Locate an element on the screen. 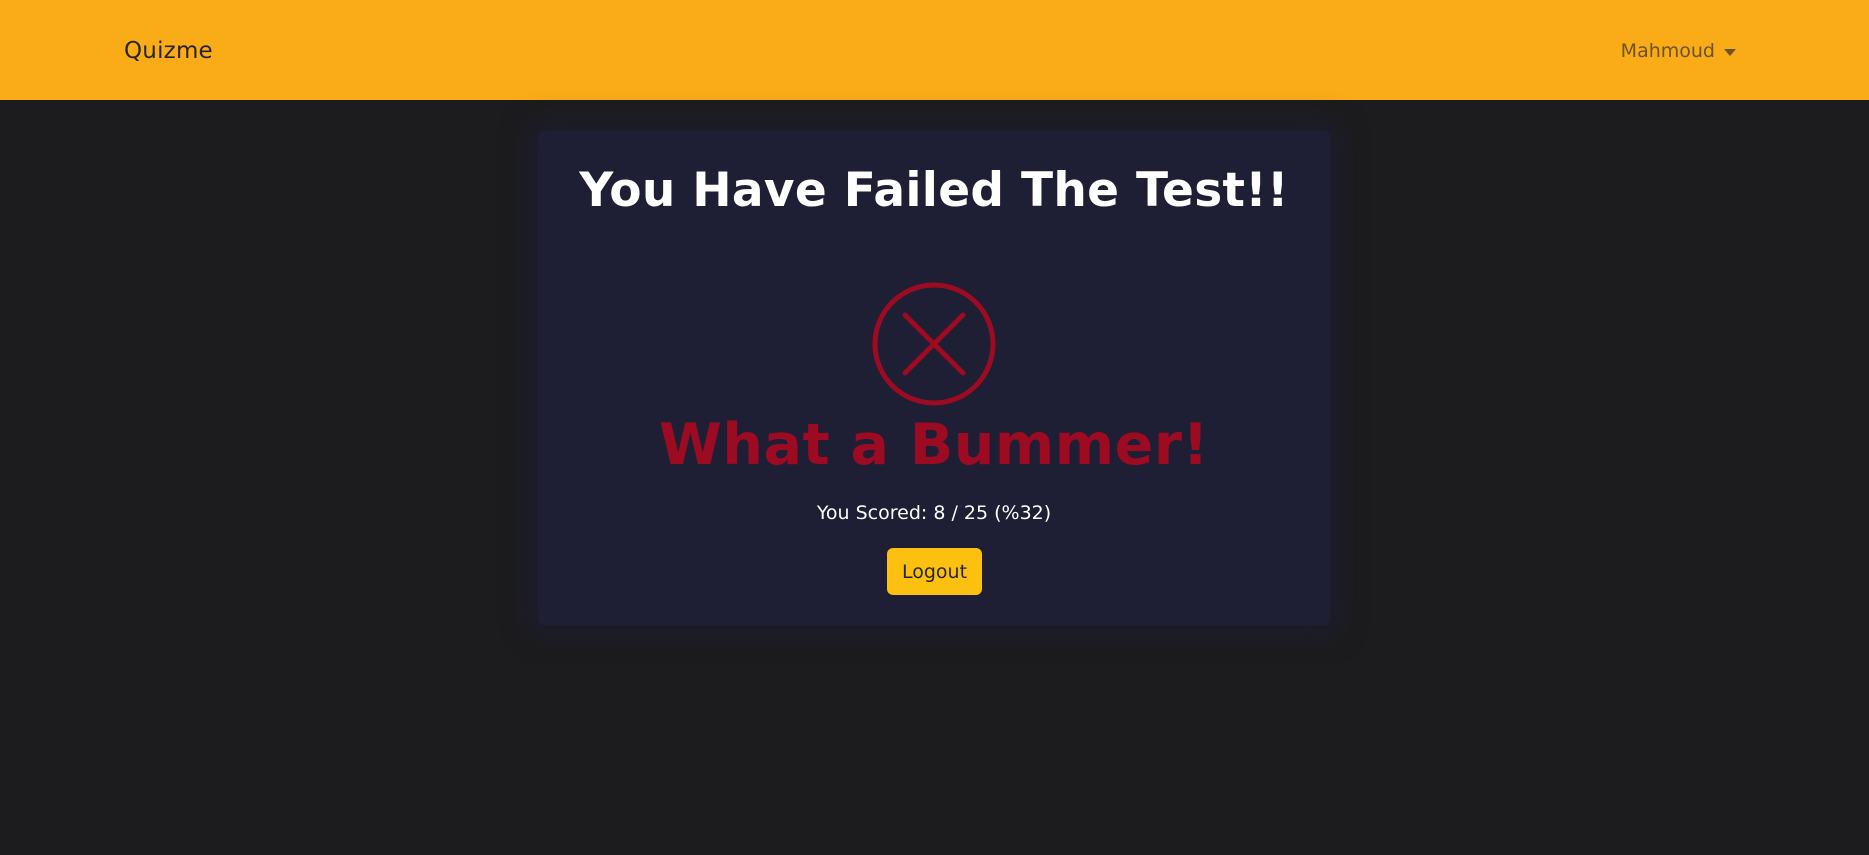 The image size is (1869, 855). brand-link: Quizme is located at coordinates (168, 51).